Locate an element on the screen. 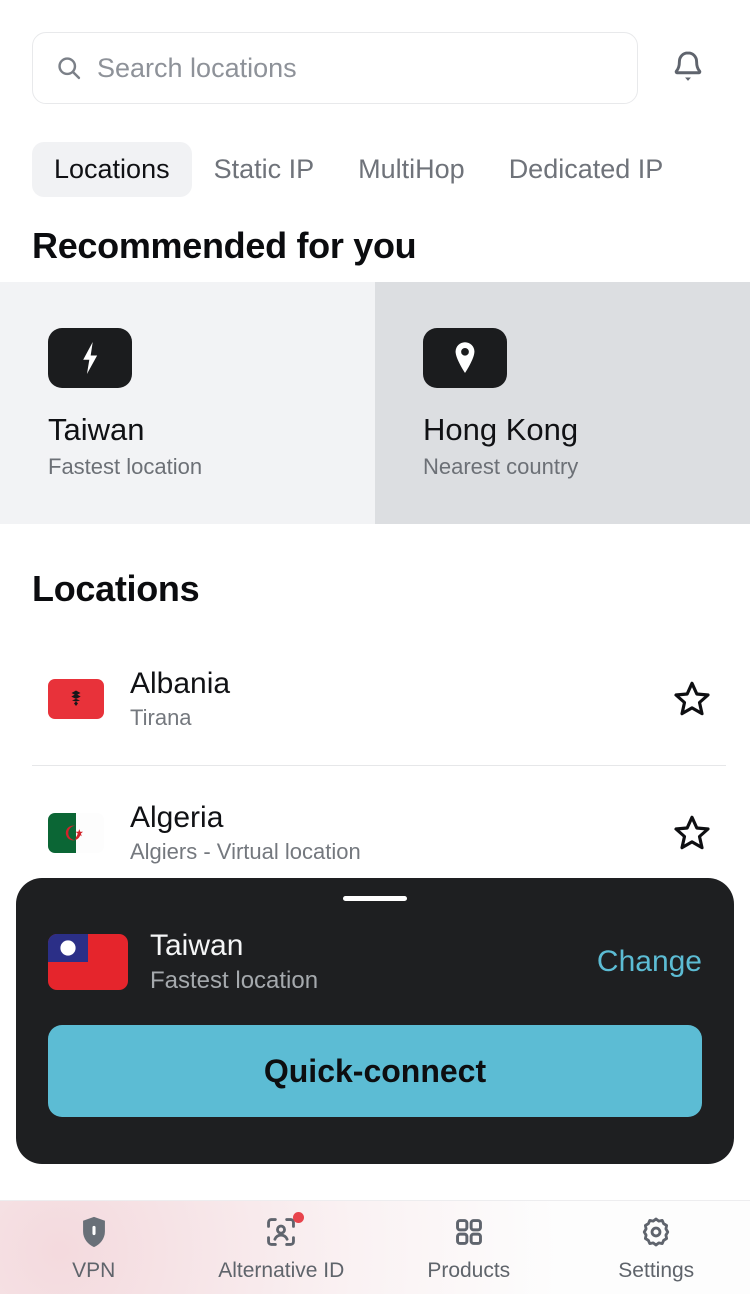 The width and height of the screenshot is (750, 1294). nav-item-products: Products is located at coordinates (469, 1247).